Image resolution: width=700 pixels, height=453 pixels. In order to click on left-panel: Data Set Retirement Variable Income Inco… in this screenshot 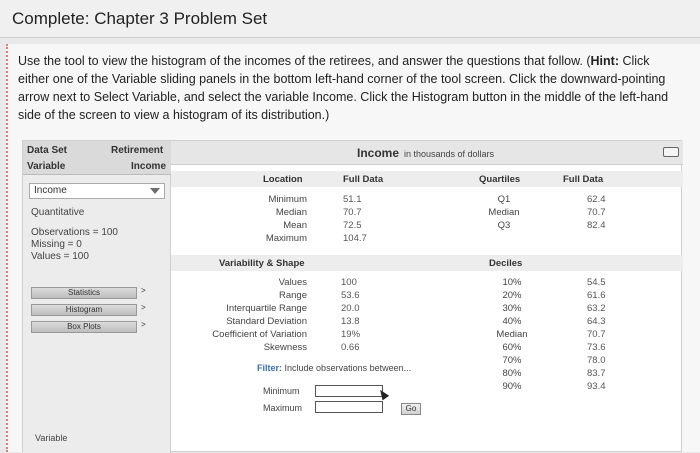, I will do `click(97, 297)`.